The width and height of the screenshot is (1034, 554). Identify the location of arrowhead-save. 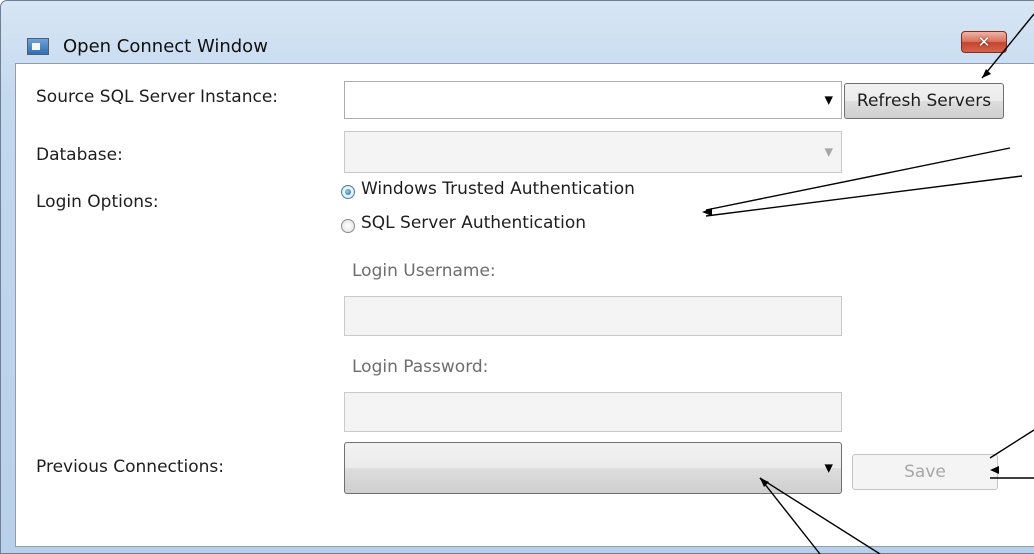
(994, 470).